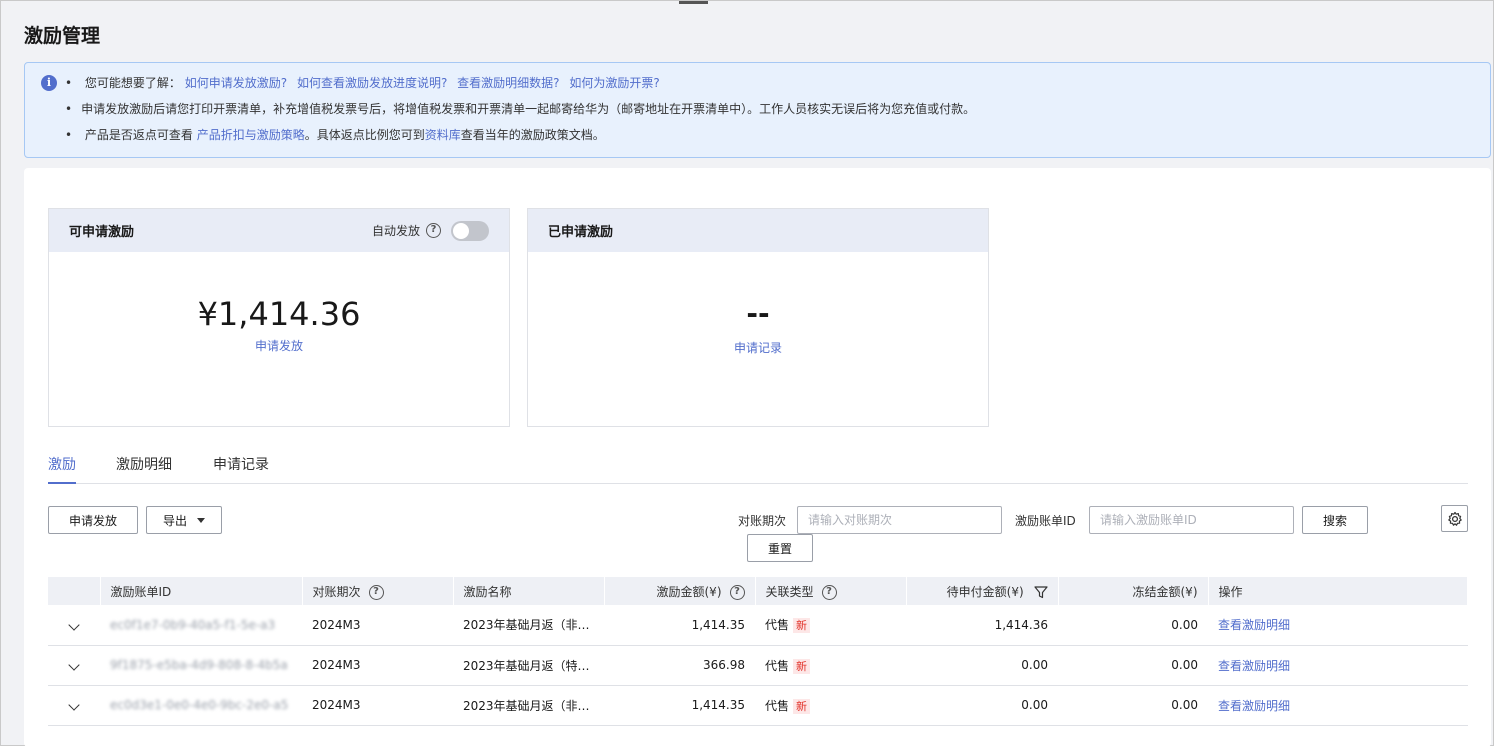  Describe the element at coordinates (93, 520) in the screenshot. I see `apply-issue-button: 申请发放` at that location.